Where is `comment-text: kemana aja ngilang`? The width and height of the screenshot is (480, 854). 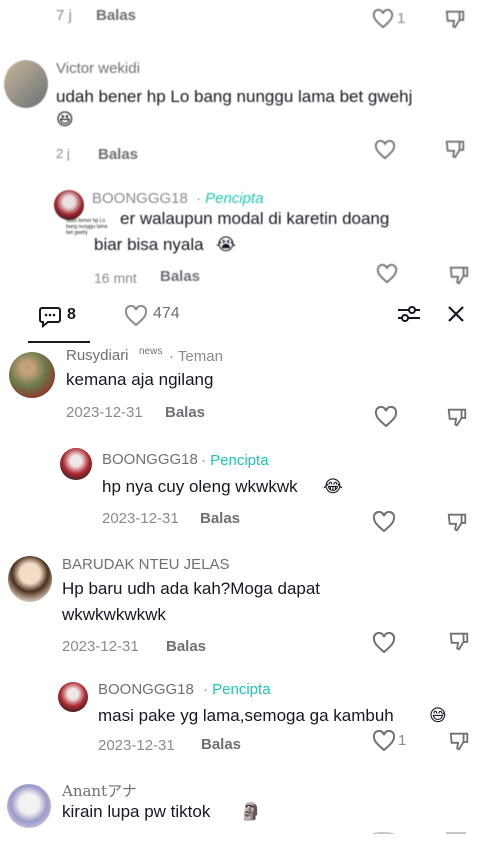
comment-text: kemana aja ngilang is located at coordinates (140, 379).